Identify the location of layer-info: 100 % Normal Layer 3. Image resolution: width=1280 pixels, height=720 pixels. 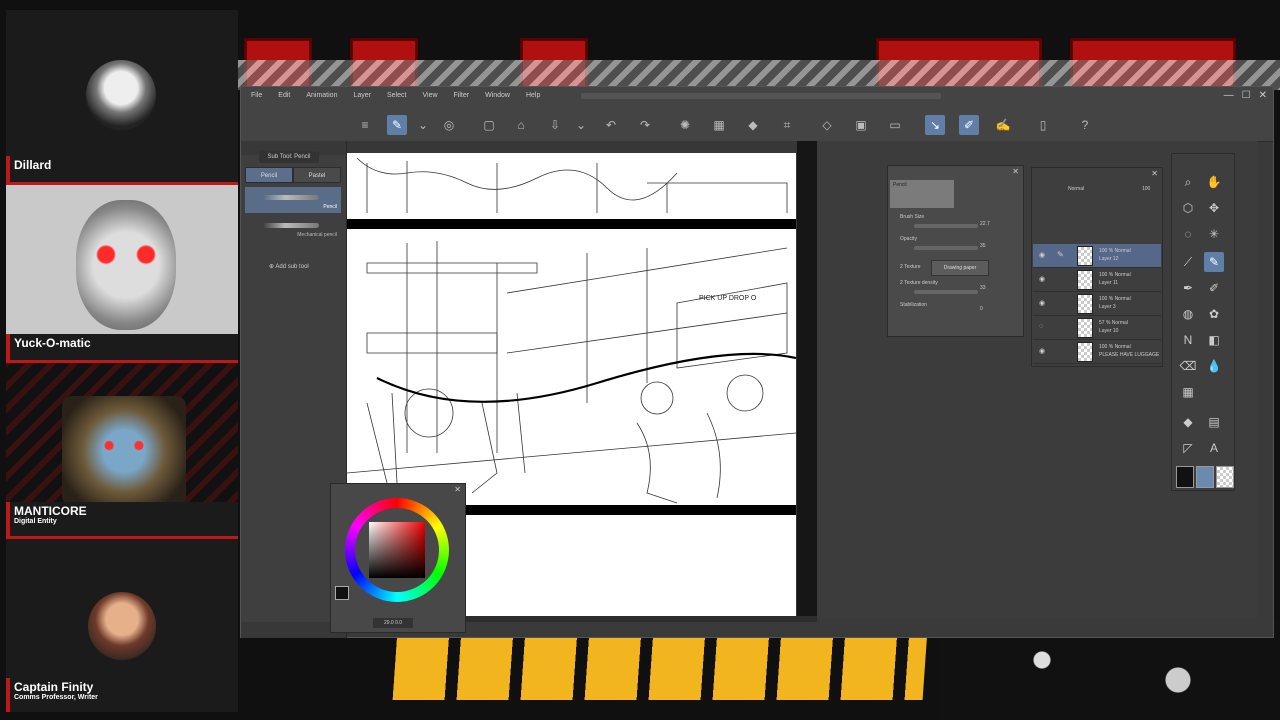
(1115, 303).